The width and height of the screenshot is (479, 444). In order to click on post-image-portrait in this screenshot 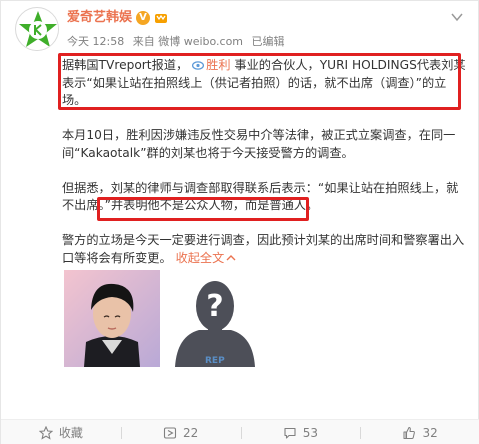, I will do `click(112, 318)`.